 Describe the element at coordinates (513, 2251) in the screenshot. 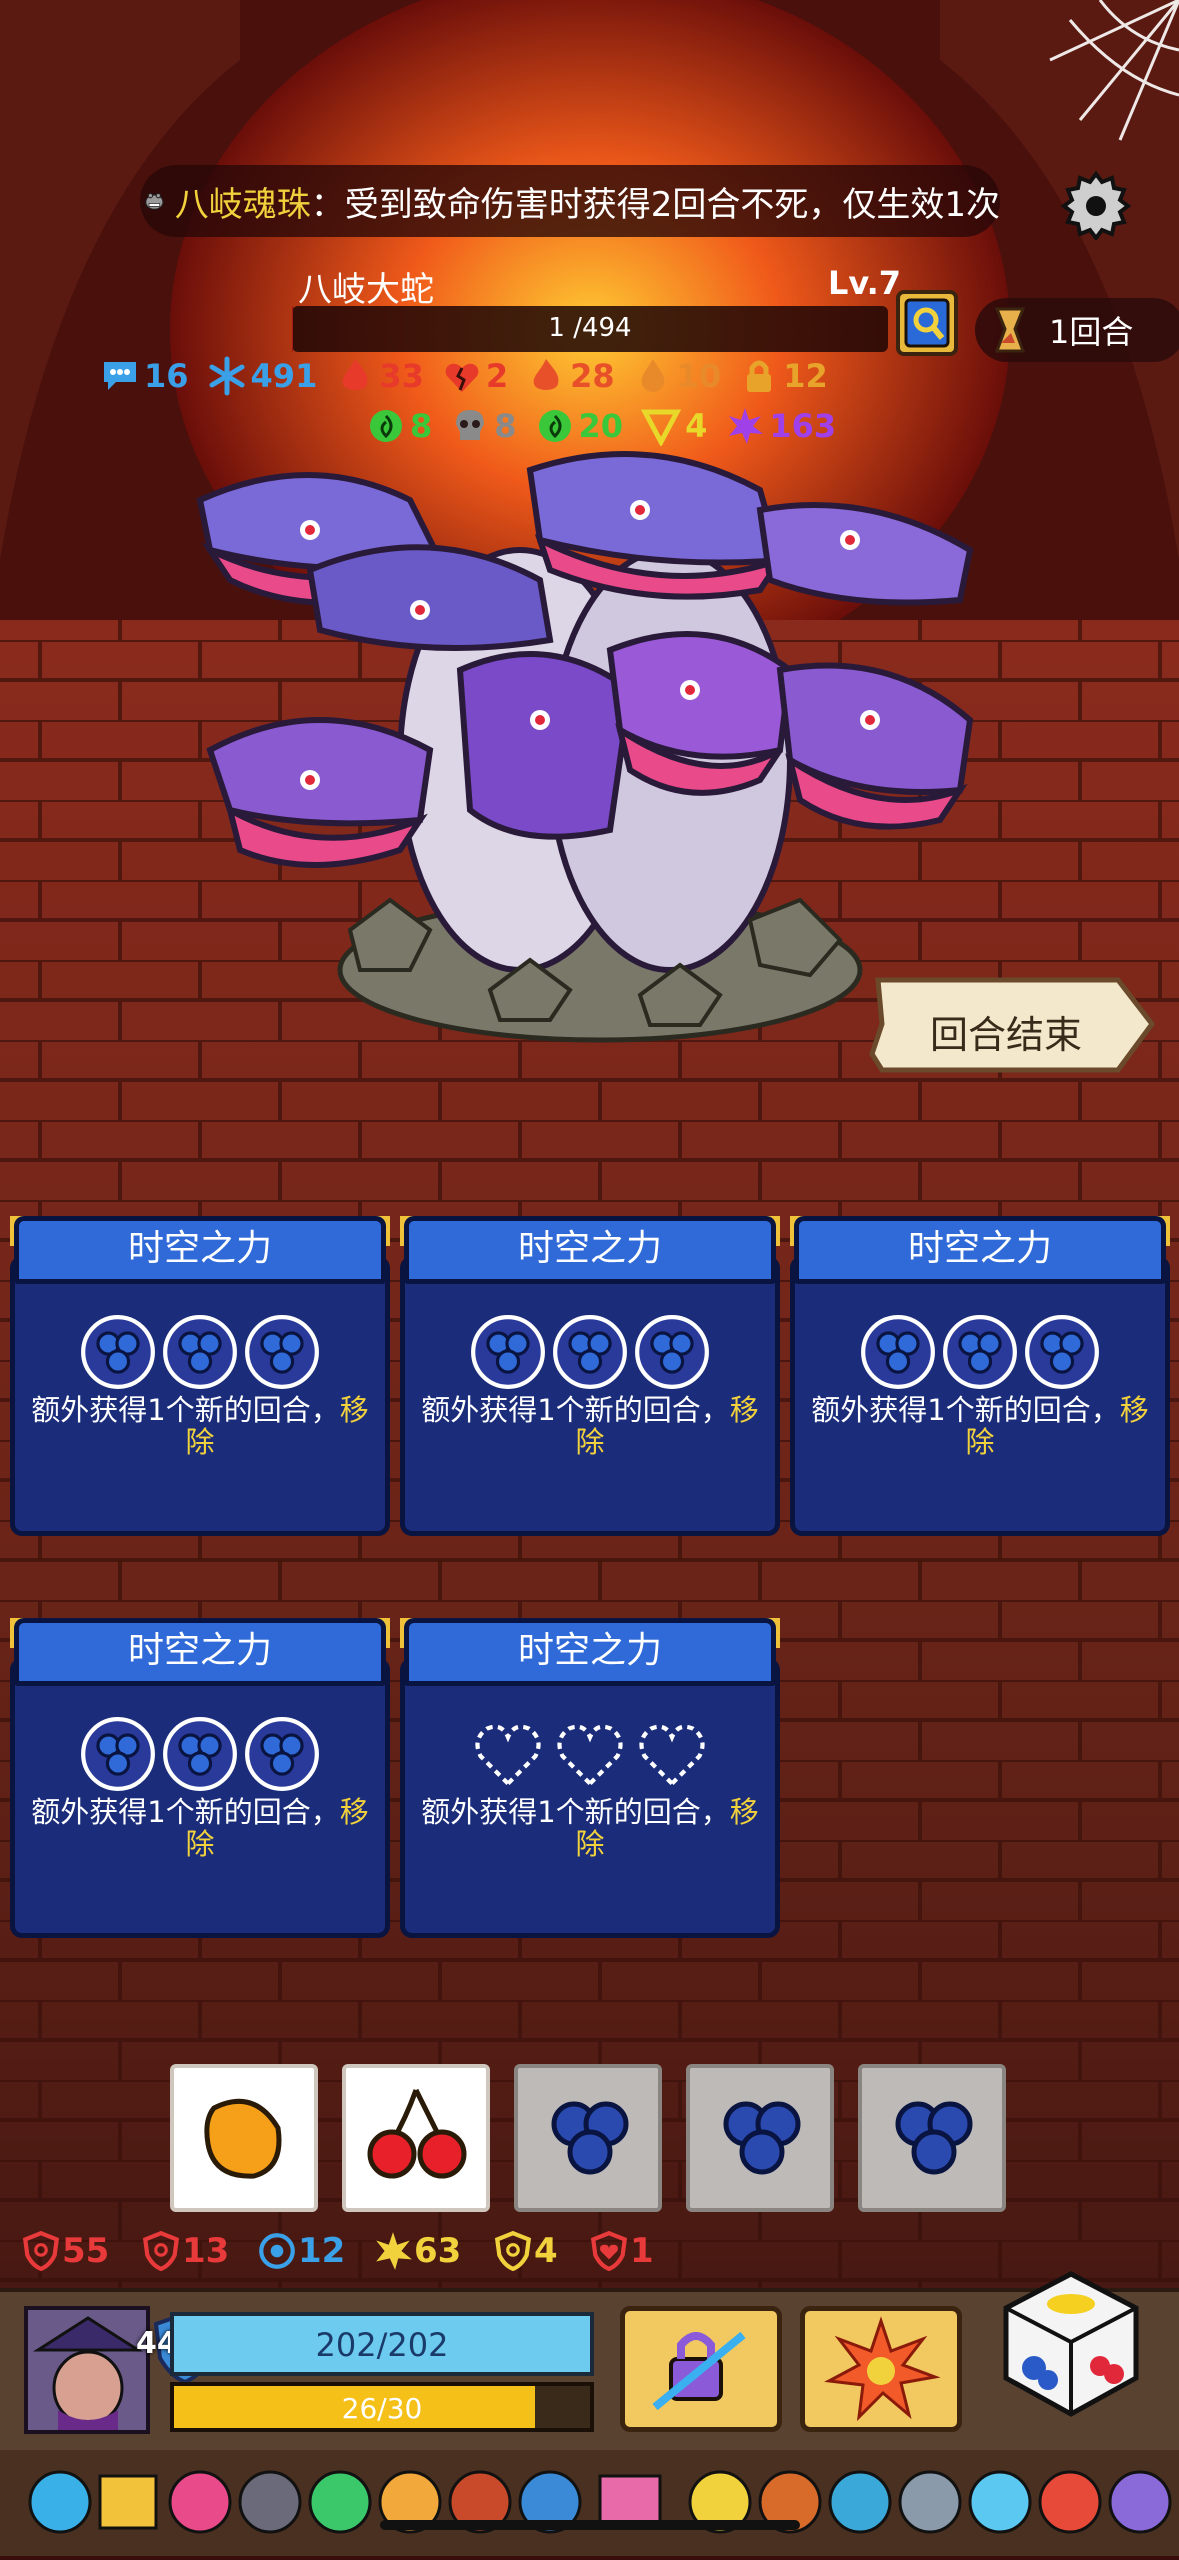

I see `gold-shield-icon` at that location.